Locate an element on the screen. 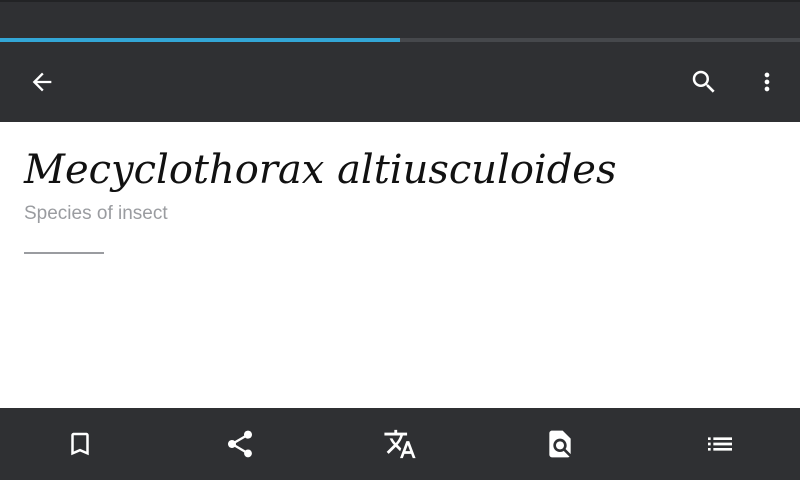 Image resolution: width=800 pixels, height=480 pixels. find-in-page-icon is located at coordinates (560, 444).